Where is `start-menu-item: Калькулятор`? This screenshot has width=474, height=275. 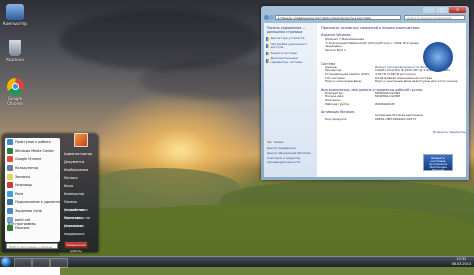 start-menu-item: Калькулятор is located at coordinates (32, 168).